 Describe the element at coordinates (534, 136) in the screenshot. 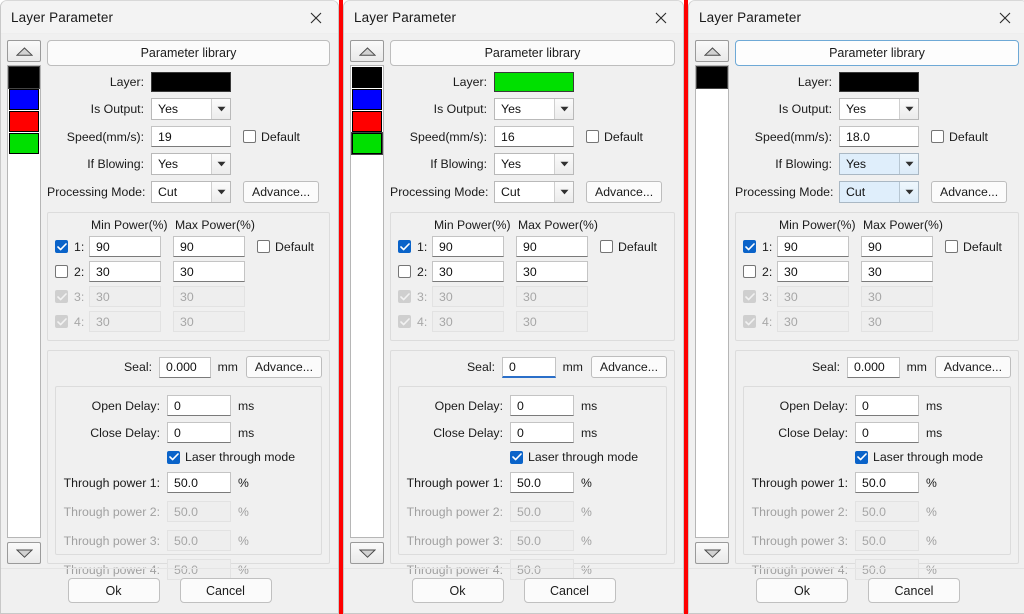

I see `speed-input: 16` at that location.